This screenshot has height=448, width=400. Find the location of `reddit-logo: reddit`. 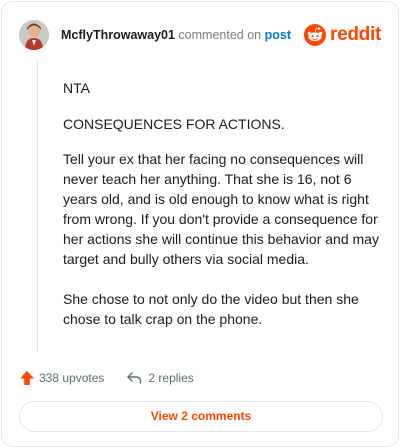

reddit-logo: reddit is located at coordinates (342, 35).